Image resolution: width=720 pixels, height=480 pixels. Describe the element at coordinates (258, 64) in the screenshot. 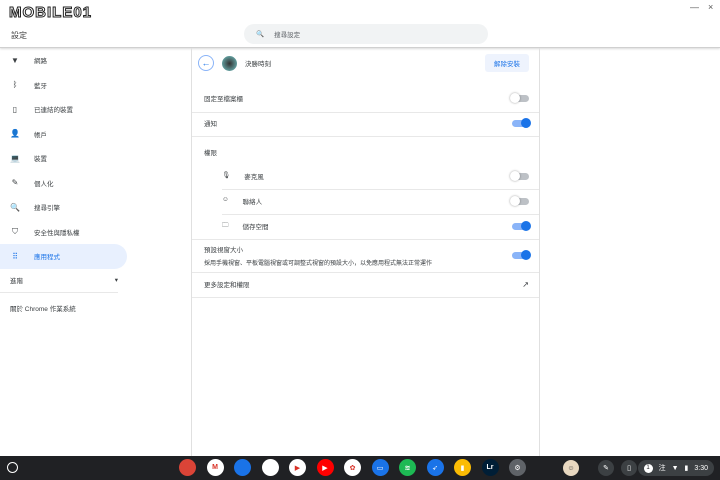

I see `app-name: 決勝時刻` at that location.